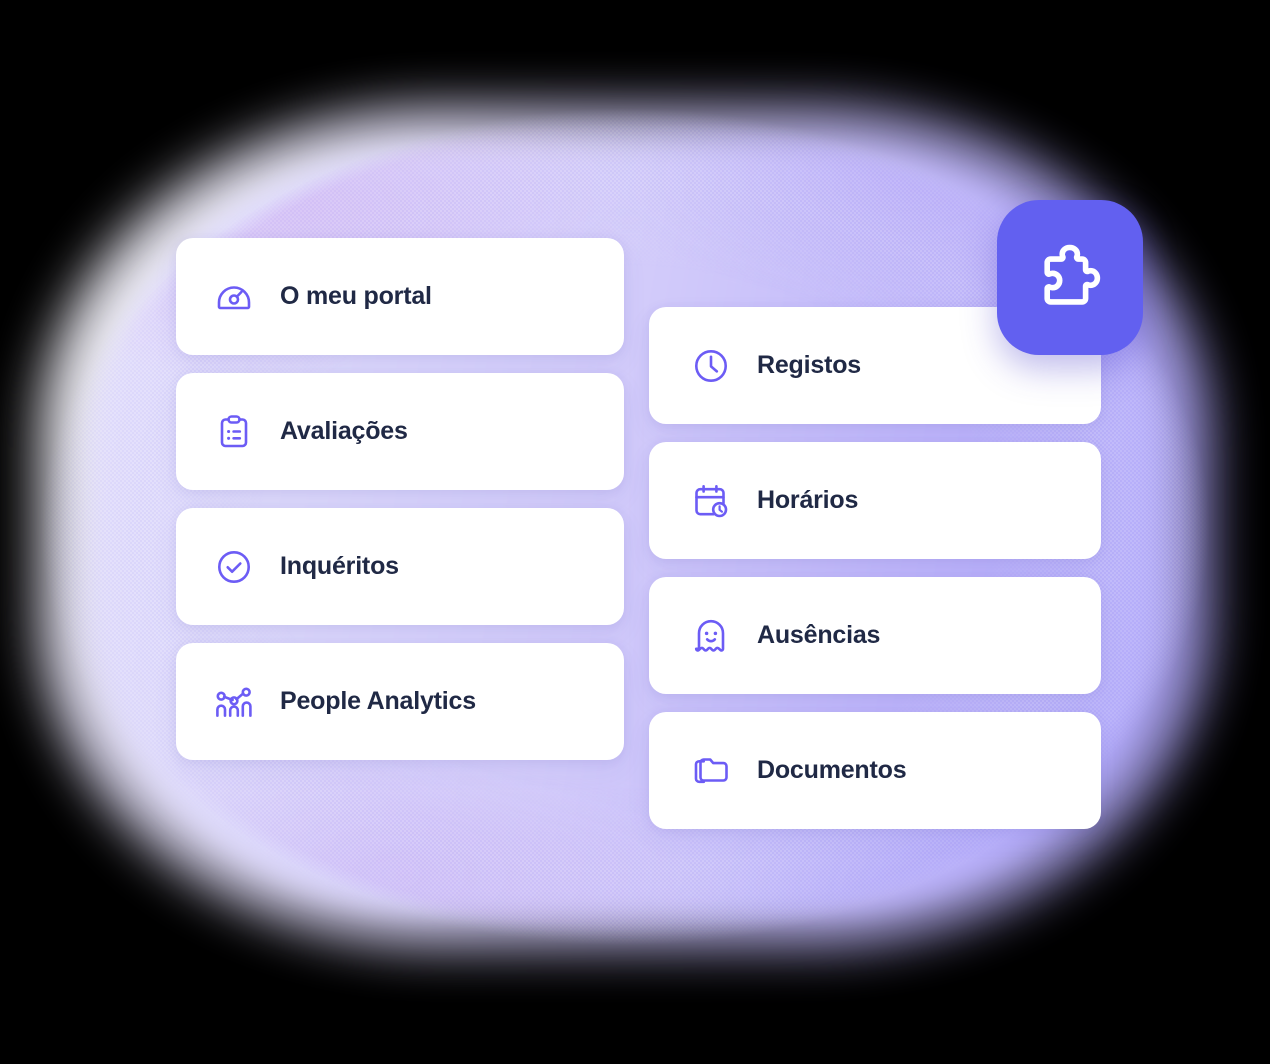  What do you see at coordinates (234, 702) in the screenshot?
I see `analytics-chart-icon` at bounding box center [234, 702].